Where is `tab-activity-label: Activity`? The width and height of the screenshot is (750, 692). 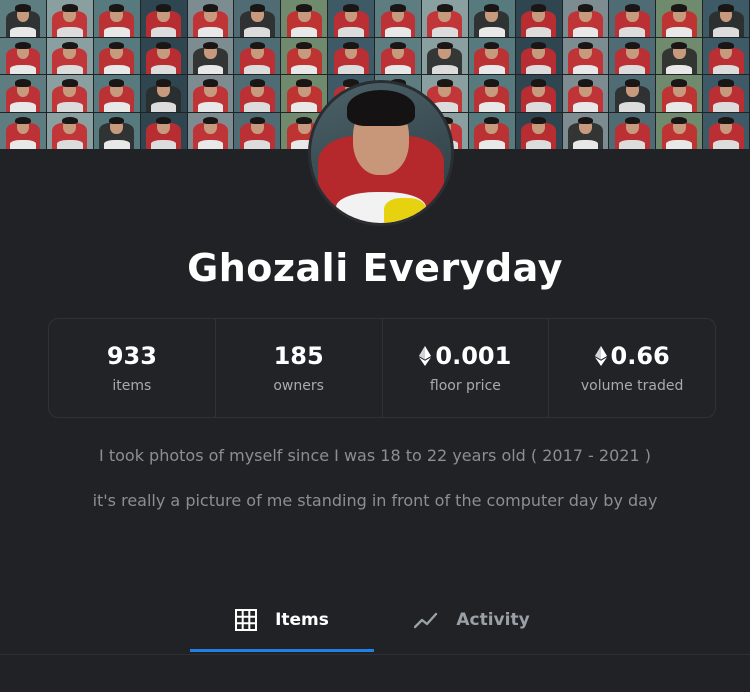
tab-activity-label: Activity is located at coordinates (493, 620).